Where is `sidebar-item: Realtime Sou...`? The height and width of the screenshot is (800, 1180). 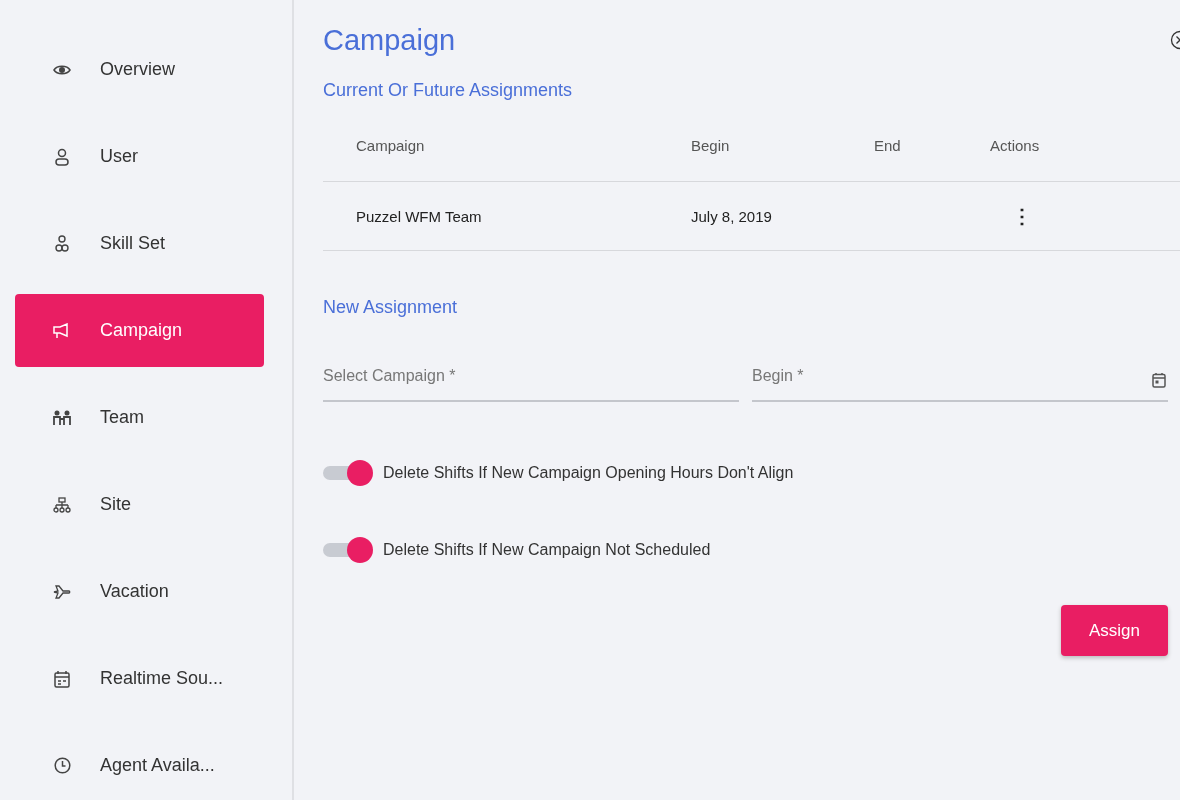
sidebar-item: Realtime Sou... is located at coordinates (139, 678).